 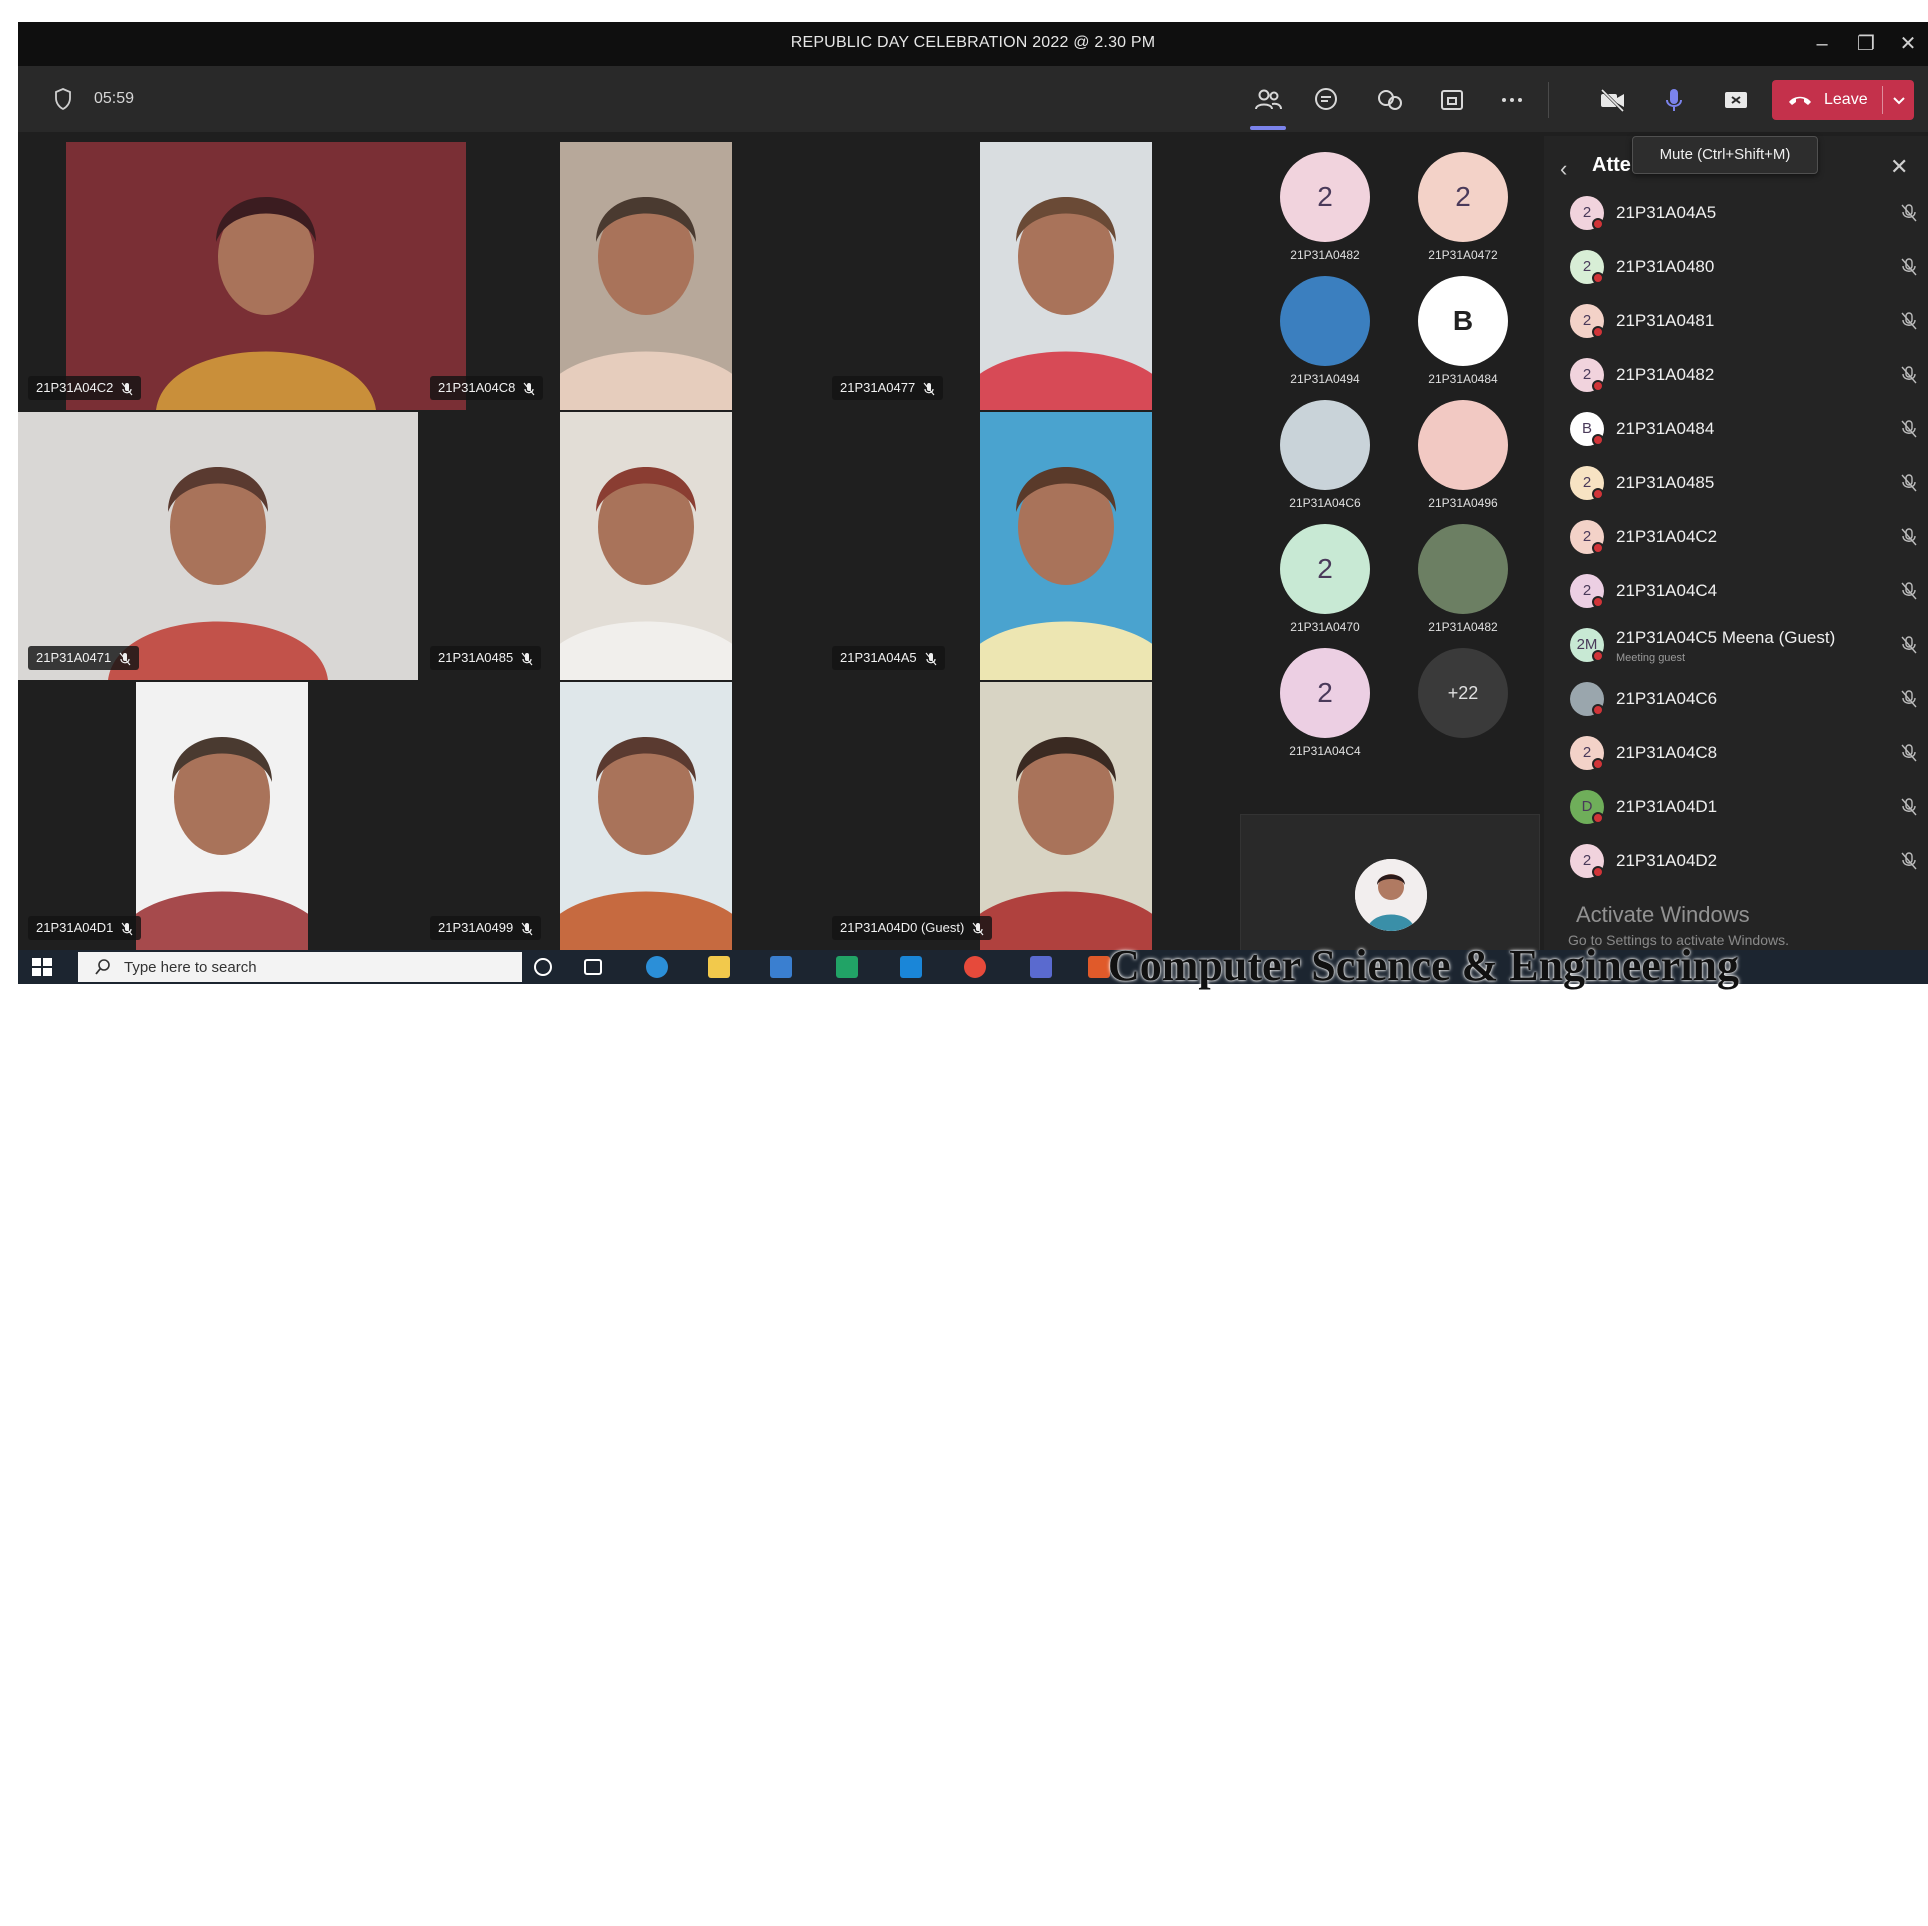 I want to click on windows-start-icon, so click(x=42, y=967).